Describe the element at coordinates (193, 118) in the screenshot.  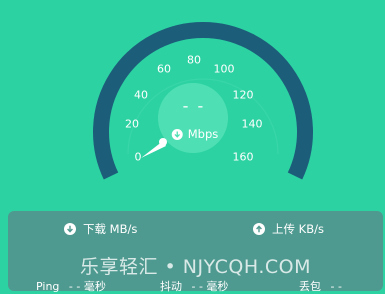
I see `gauge-center-circle` at that location.